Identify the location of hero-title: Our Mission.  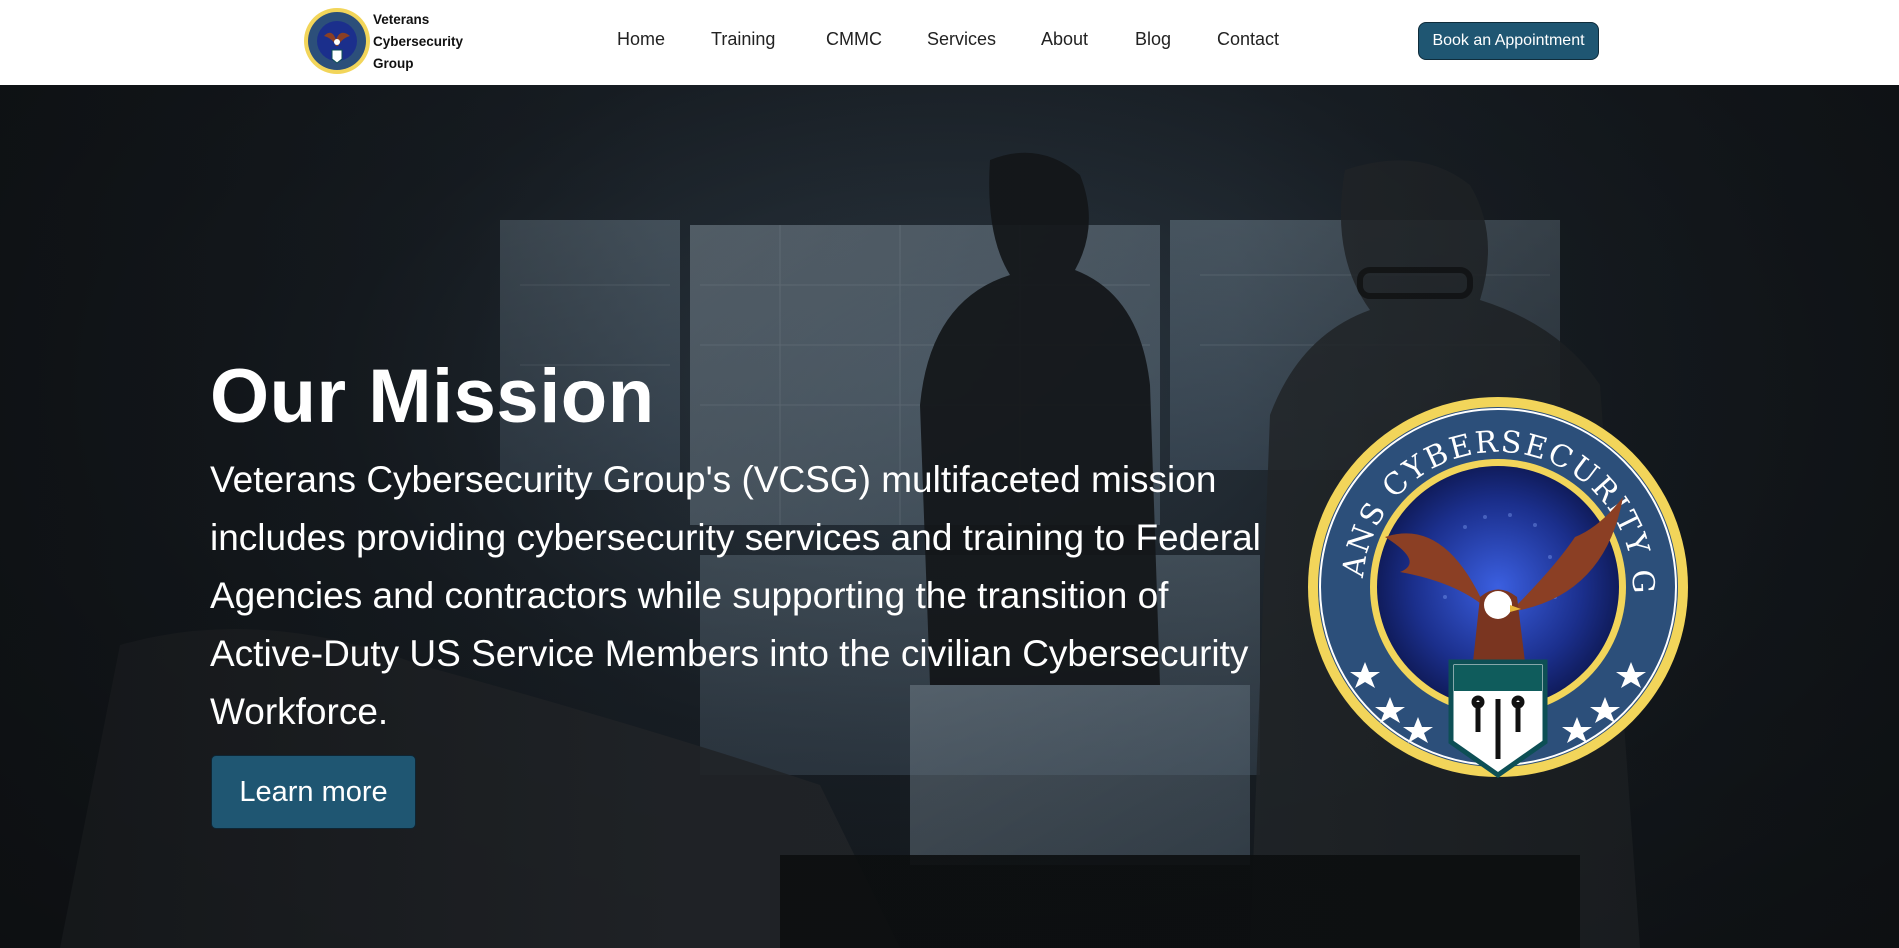
(432, 396).